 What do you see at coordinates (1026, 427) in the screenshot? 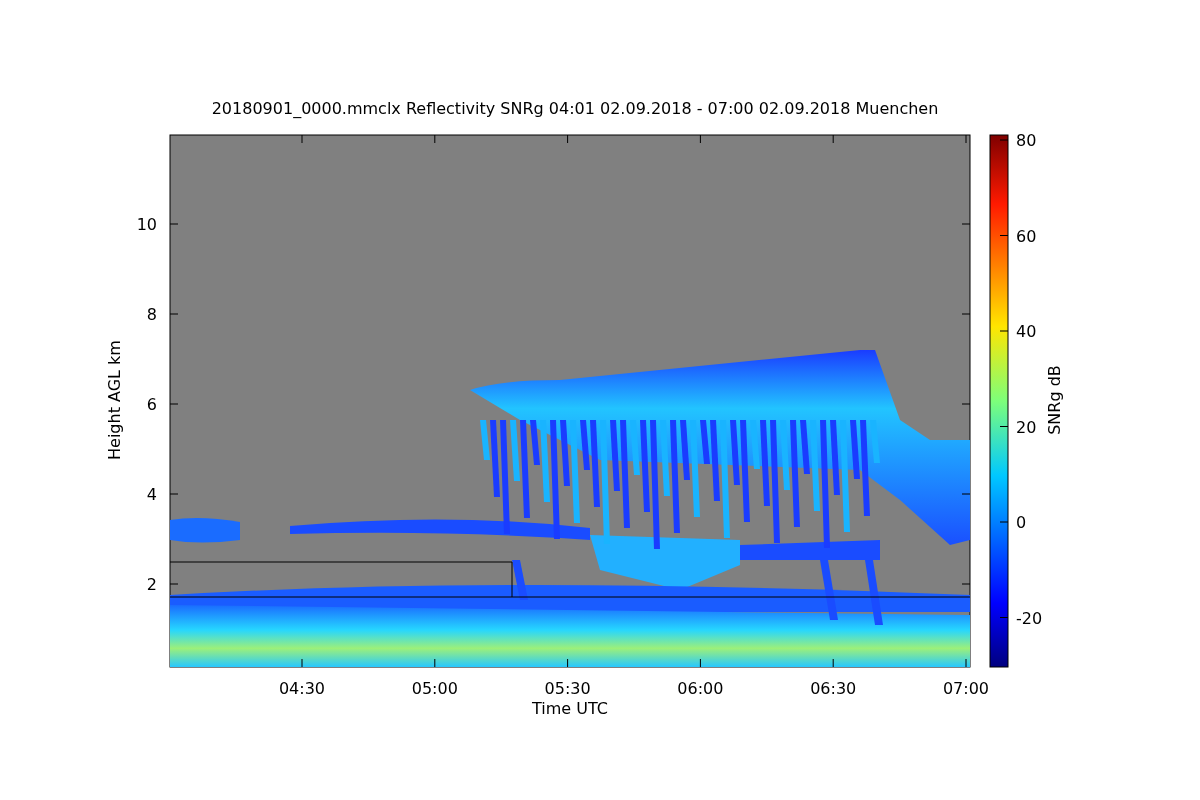
I see `colorbar-tick-label: 20` at bounding box center [1026, 427].